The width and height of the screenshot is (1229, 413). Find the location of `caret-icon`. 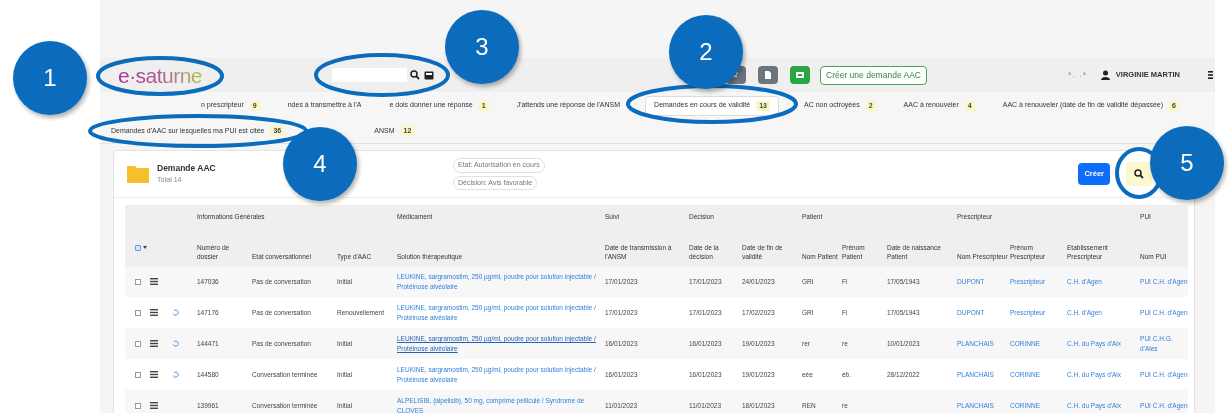

caret-icon is located at coordinates (145, 247).